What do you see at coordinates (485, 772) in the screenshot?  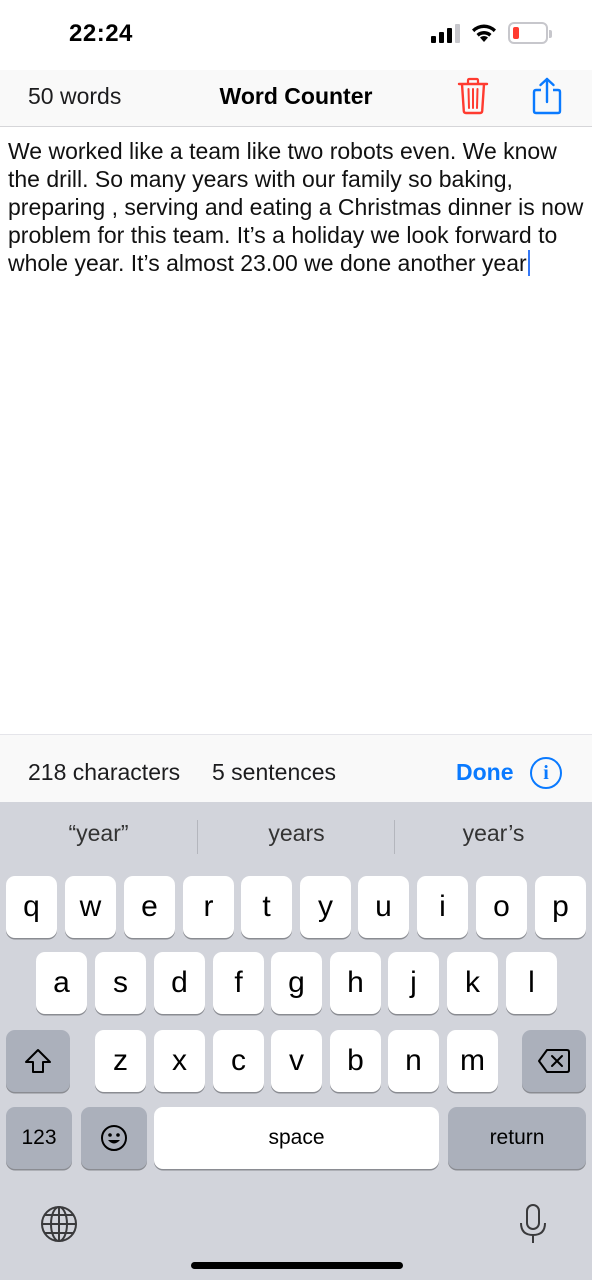 I see `done-button: Done` at bounding box center [485, 772].